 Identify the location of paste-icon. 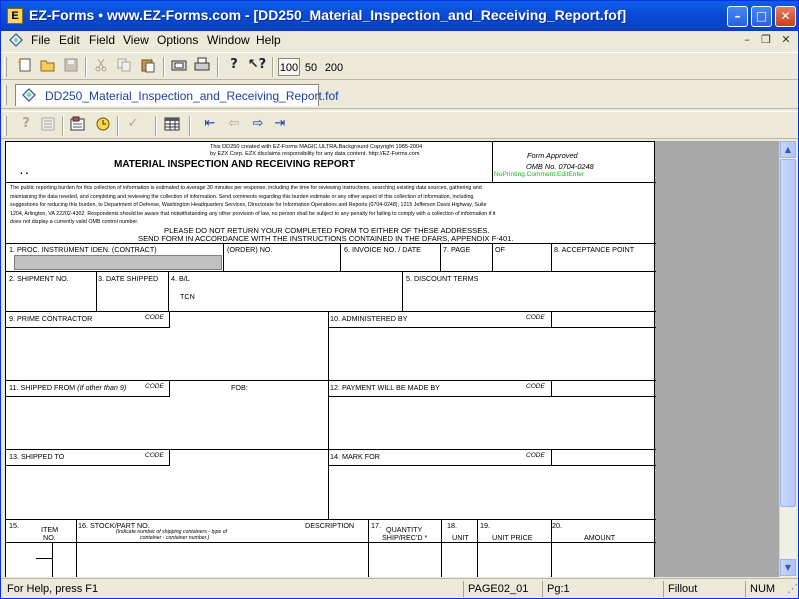
(148, 67).